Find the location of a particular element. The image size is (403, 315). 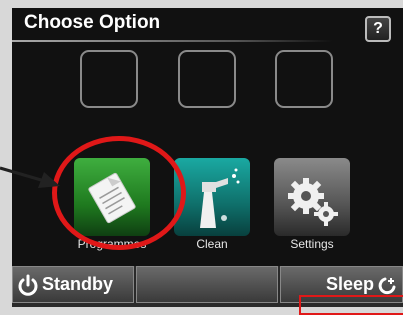

gears-icon is located at coordinates (313, 202).